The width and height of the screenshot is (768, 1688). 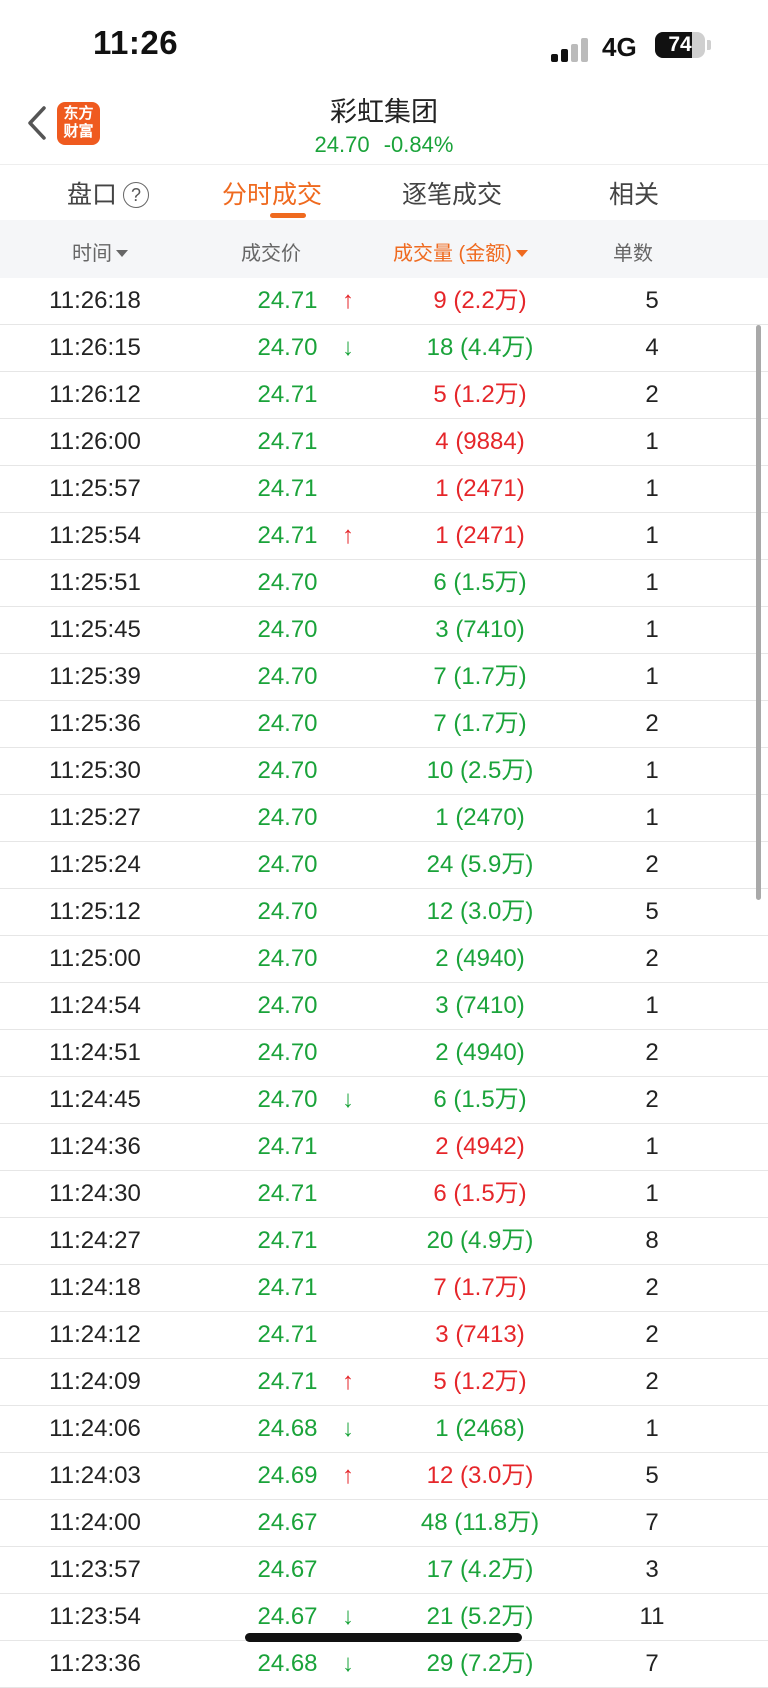 What do you see at coordinates (95, 394) in the screenshot?
I see `trade-time: 11:26:12` at bounding box center [95, 394].